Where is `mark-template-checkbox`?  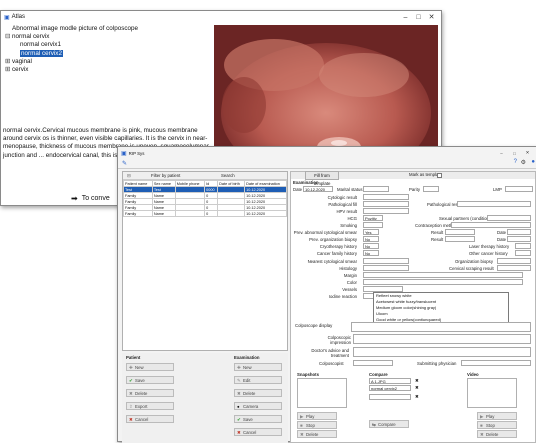 mark-template-checkbox is located at coordinates (439, 175).